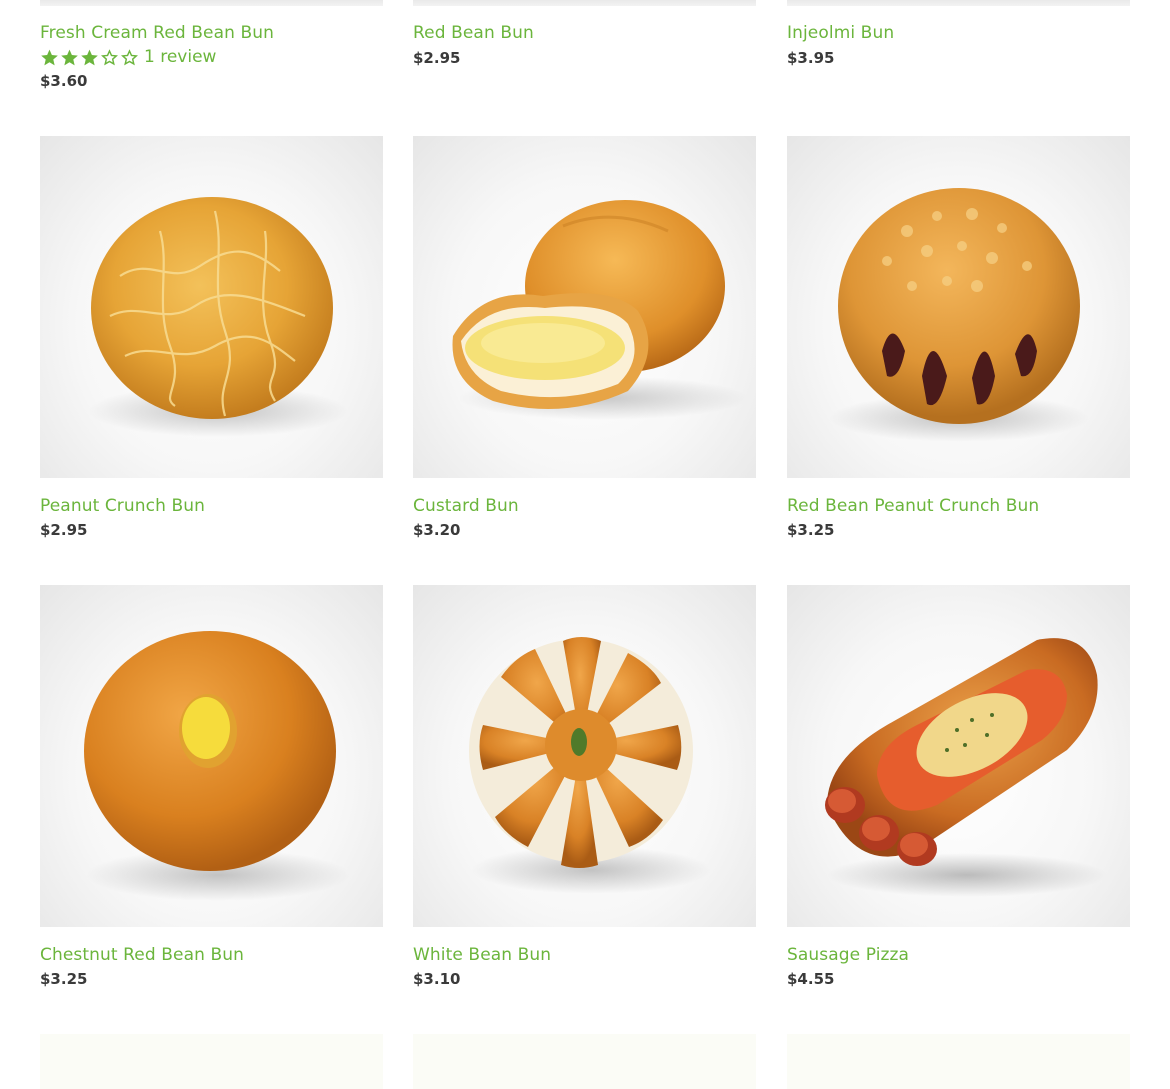 The width and height of the screenshot is (1170, 1089). Describe the element at coordinates (218, 317) in the screenshot. I see `peanut-crunch-bun-photo` at that location.